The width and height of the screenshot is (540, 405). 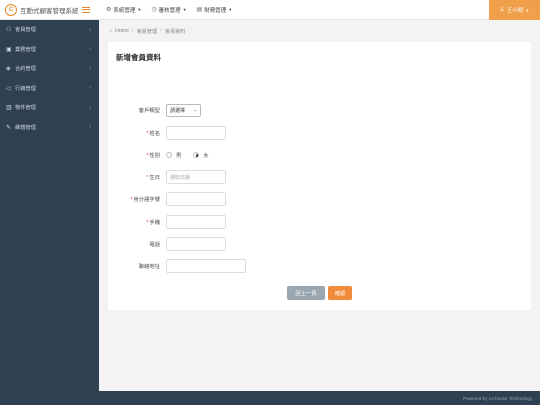 What do you see at coordinates (9, 30) in the screenshot?
I see `members-icon: ⚇` at bounding box center [9, 30].